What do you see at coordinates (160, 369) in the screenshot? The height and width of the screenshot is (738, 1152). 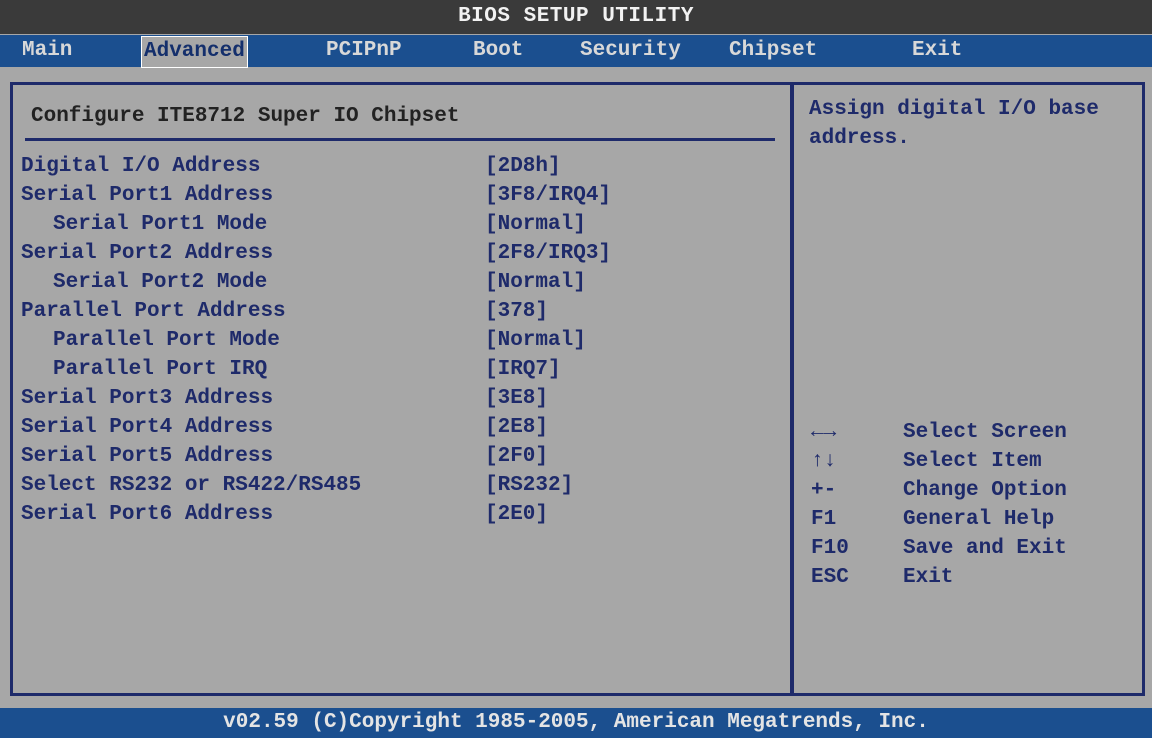 I see `setting-label: Parallel Port IRQ` at bounding box center [160, 369].